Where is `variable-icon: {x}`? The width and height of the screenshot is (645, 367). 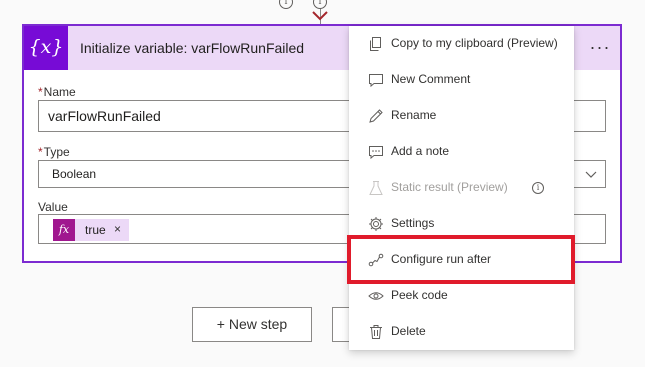
variable-icon: {x} is located at coordinates (46, 48).